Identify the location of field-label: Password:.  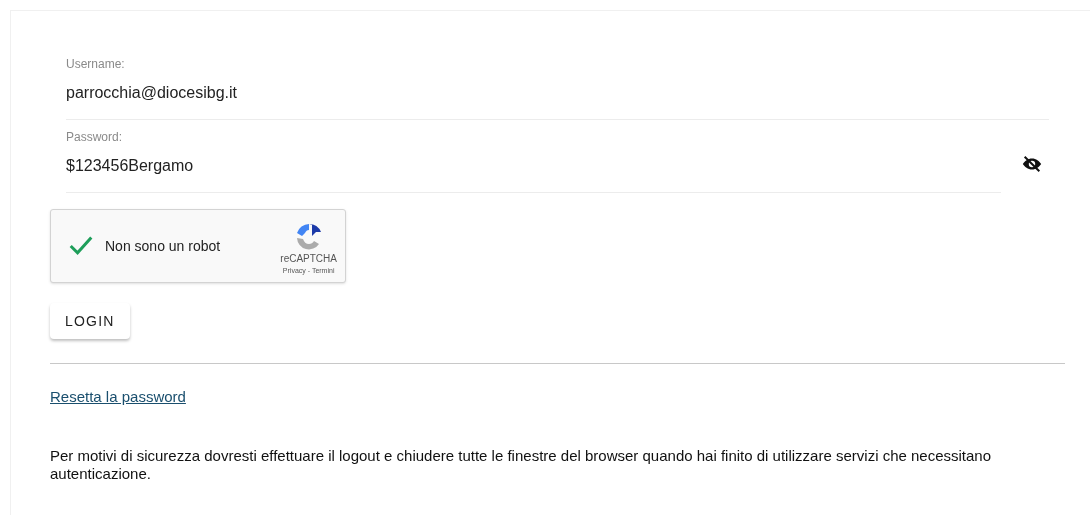
(95, 137).